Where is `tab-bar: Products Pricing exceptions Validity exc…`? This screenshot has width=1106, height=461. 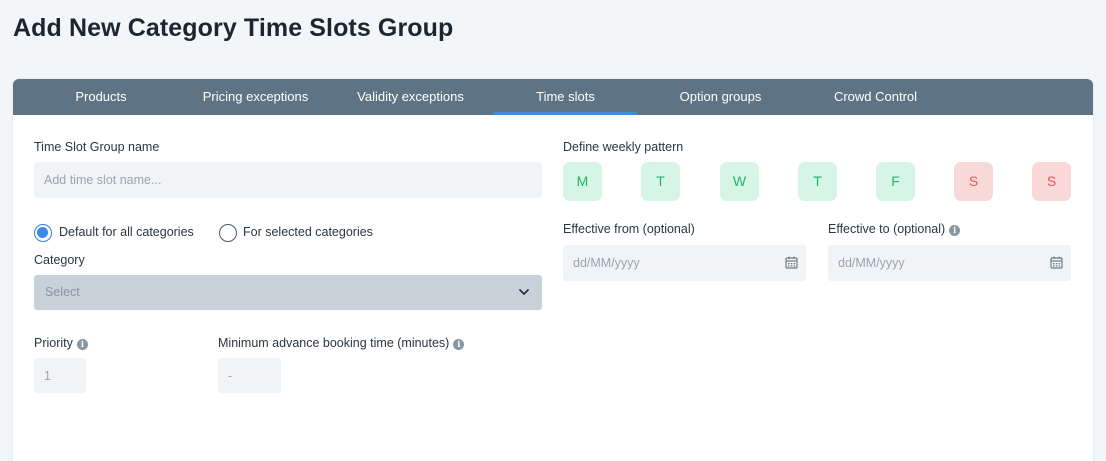 tab-bar: Products Pricing exceptions Validity exc… is located at coordinates (553, 97).